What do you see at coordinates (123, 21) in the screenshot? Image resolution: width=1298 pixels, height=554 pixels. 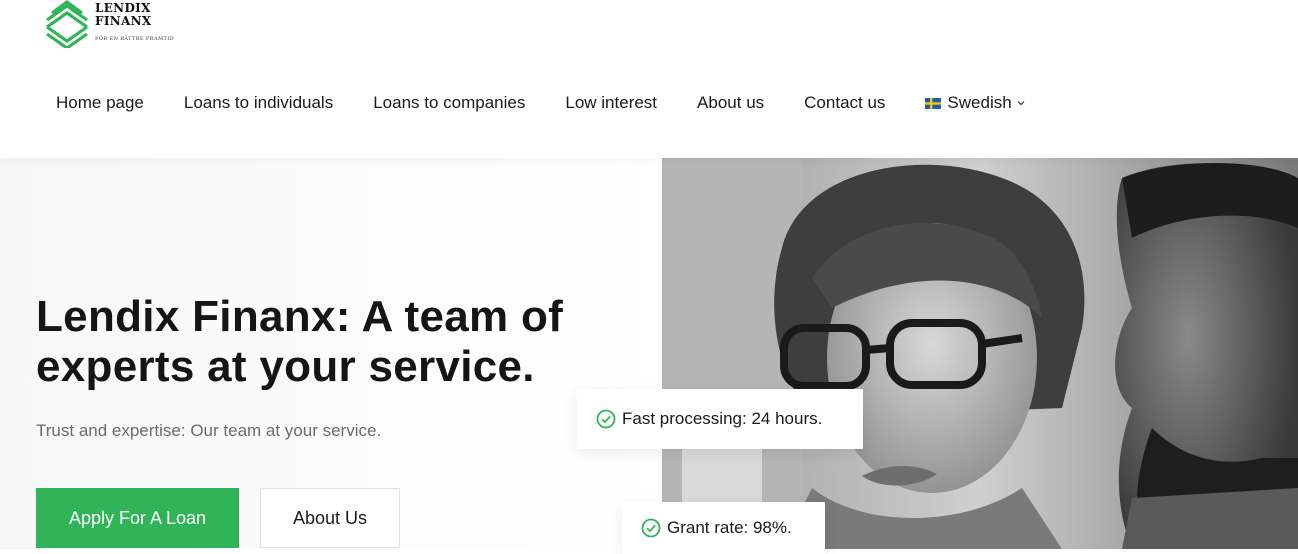 I see `logo-name-line2: FINANX` at bounding box center [123, 21].